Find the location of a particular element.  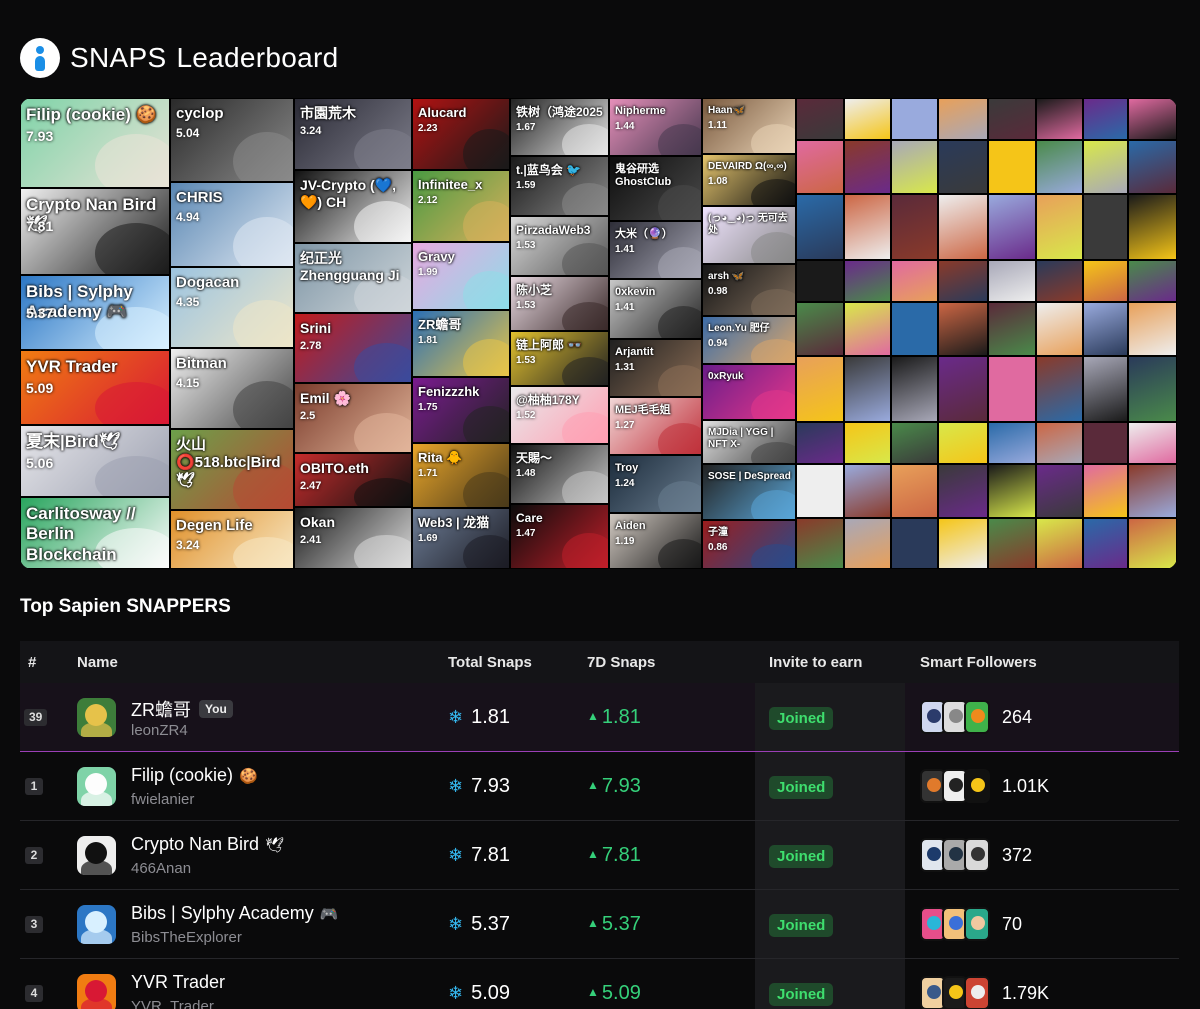

mosaic-tile: 0xRyuk is located at coordinates (749, 392).